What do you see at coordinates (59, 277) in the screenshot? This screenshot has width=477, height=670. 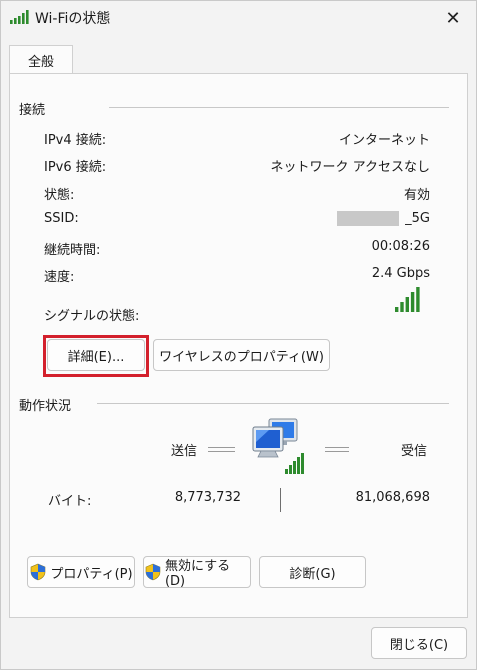 I see `speed-label: 速度:` at bounding box center [59, 277].